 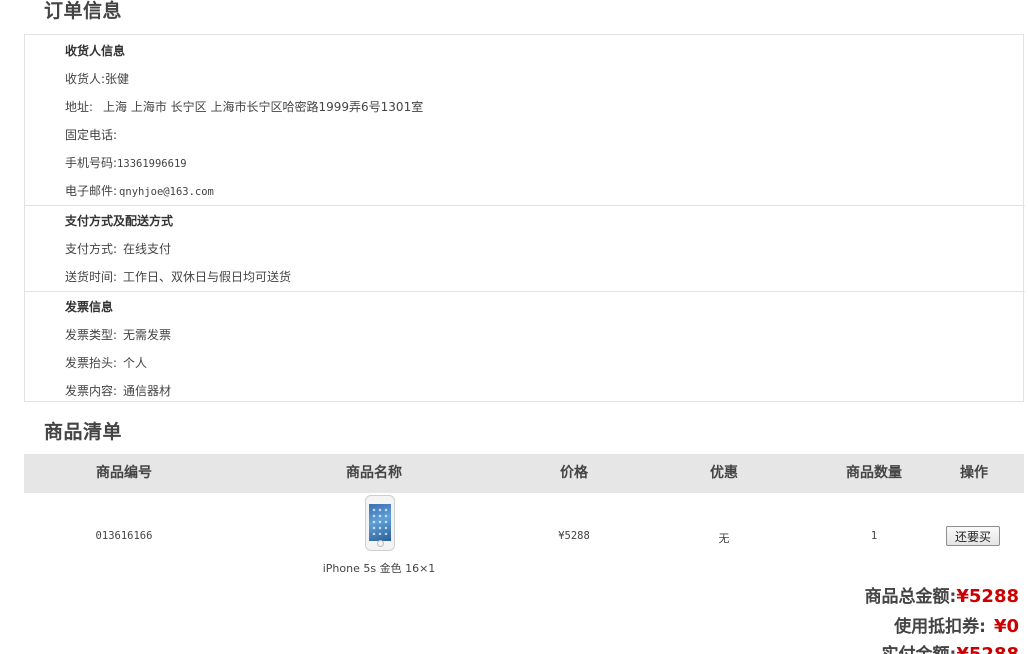 What do you see at coordinates (919, 649) in the screenshot?
I see `paid-amount-label: 实付金额:` at bounding box center [919, 649].